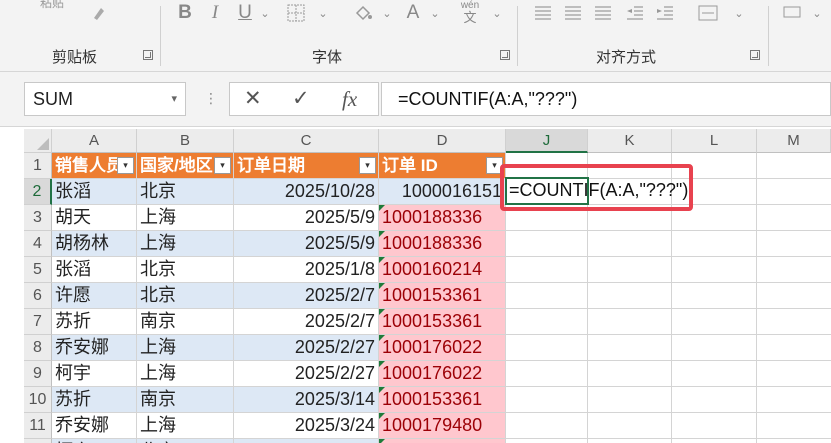  Describe the element at coordinates (306, 441) in the screenshot. I see `cell-order-date: 2025/4/2` at that location.